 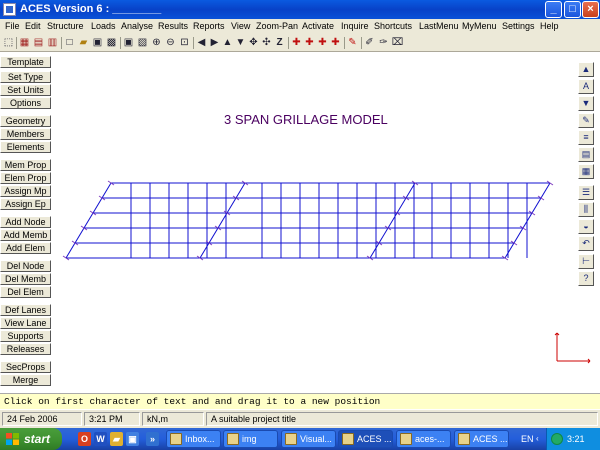 I want to click on menu-settings: Settings, so click(x=518, y=26).